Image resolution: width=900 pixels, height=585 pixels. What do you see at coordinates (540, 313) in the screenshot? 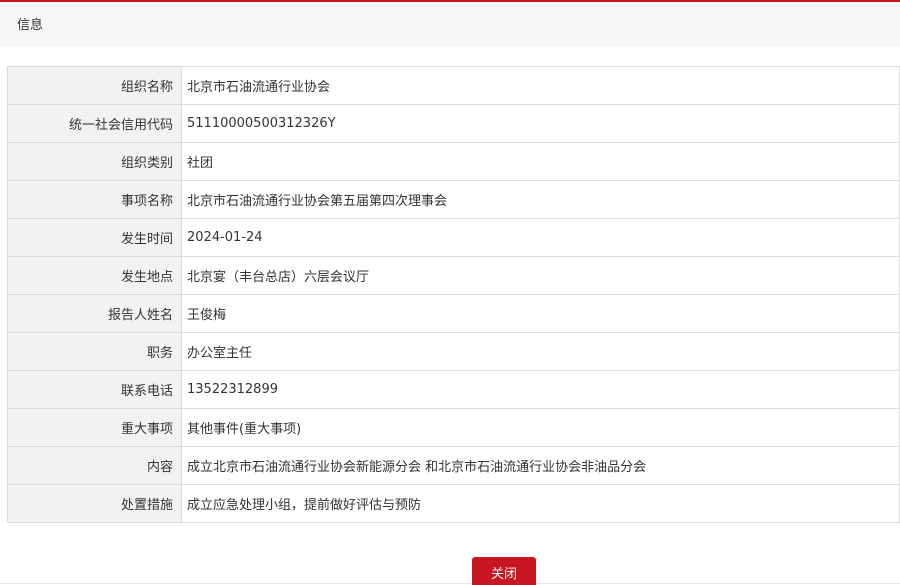
I see `field-value-reporter-name: 王俊梅` at bounding box center [540, 313].